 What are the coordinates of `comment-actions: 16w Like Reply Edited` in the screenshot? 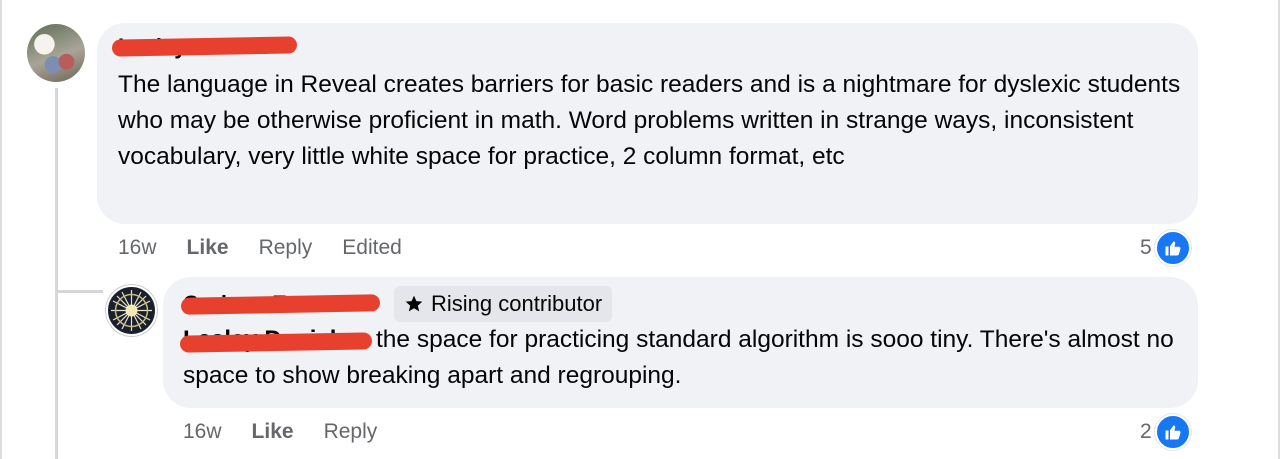 It's located at (275, 248).